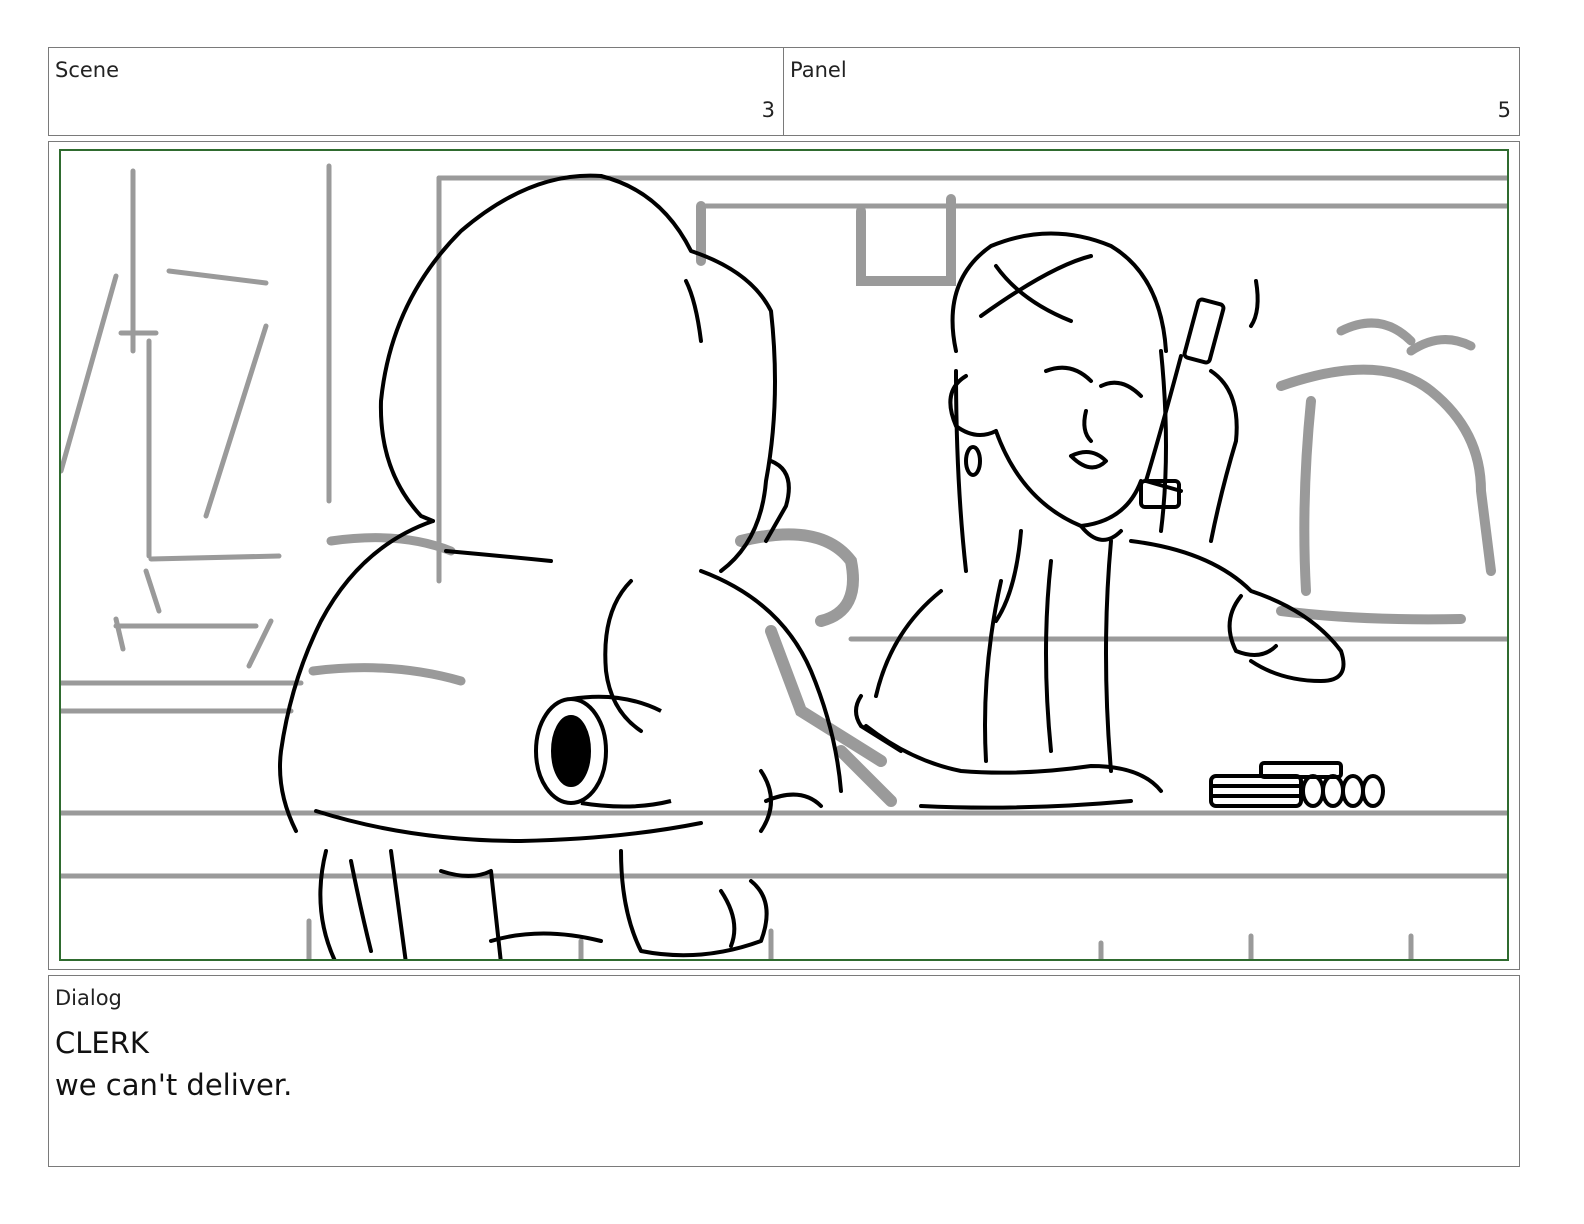 The image size is (1584, 1224). What do you see at coordinates (1151, 91) in the screenshot?
I see `panel-field: Panel 5` at bounding box center [1151, 91].